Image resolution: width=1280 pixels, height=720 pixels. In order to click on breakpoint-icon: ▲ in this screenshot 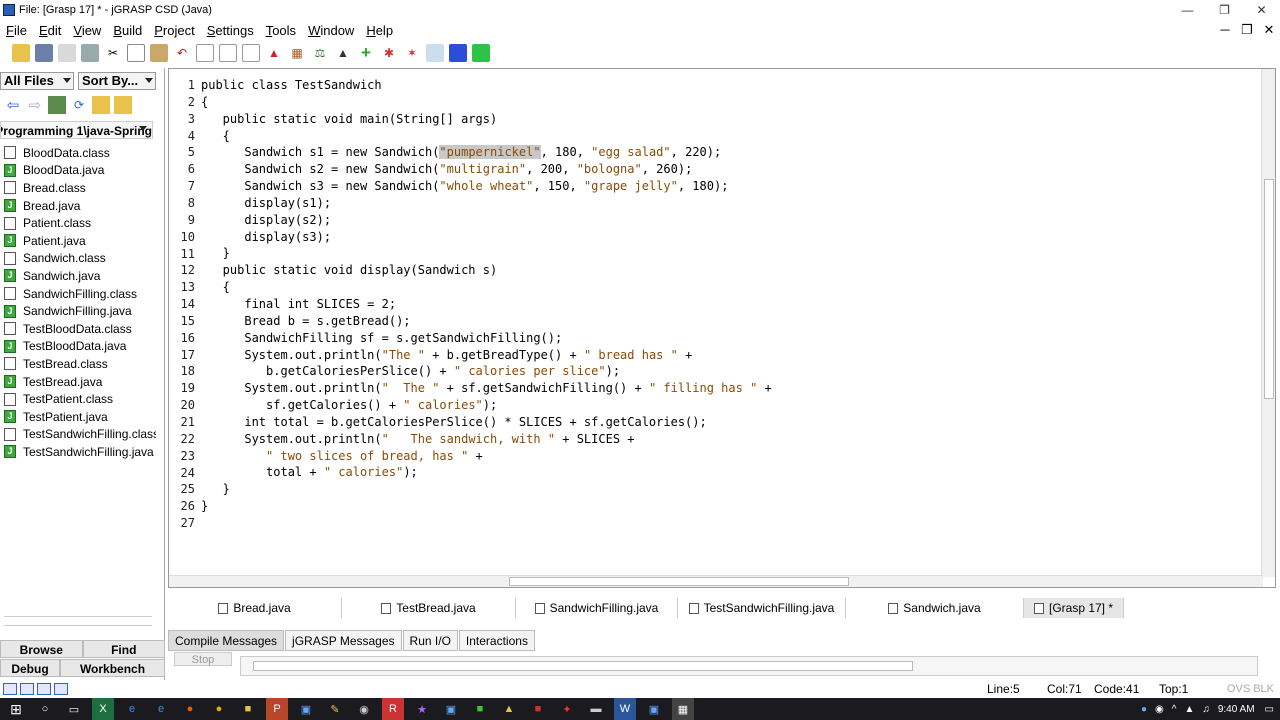, I will do `click(274, 53)`.